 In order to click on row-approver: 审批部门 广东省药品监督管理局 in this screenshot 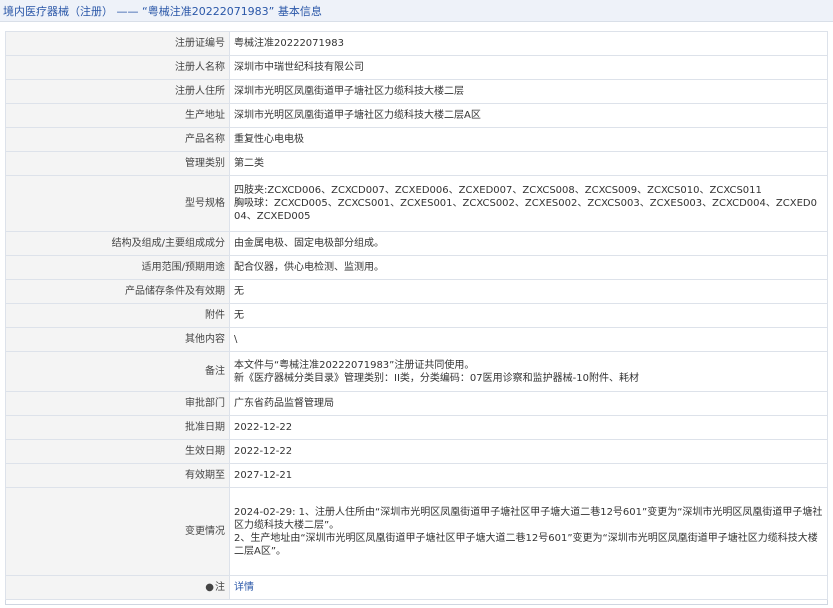, I will do `click(416, 403)`.